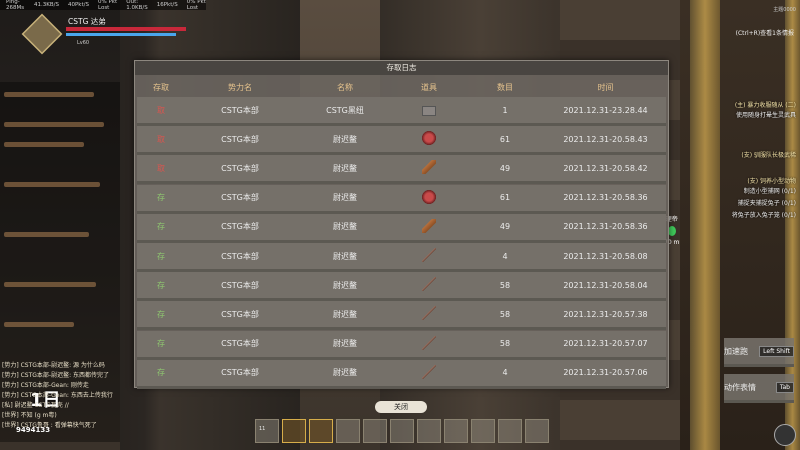  What do you see at coordinates (401, 141) in the screenshot?
I see `table-row: 取 CSTG本部 尉迟鳌 61 2021.12.31-20.58.43` at bounding box center [401, 141].